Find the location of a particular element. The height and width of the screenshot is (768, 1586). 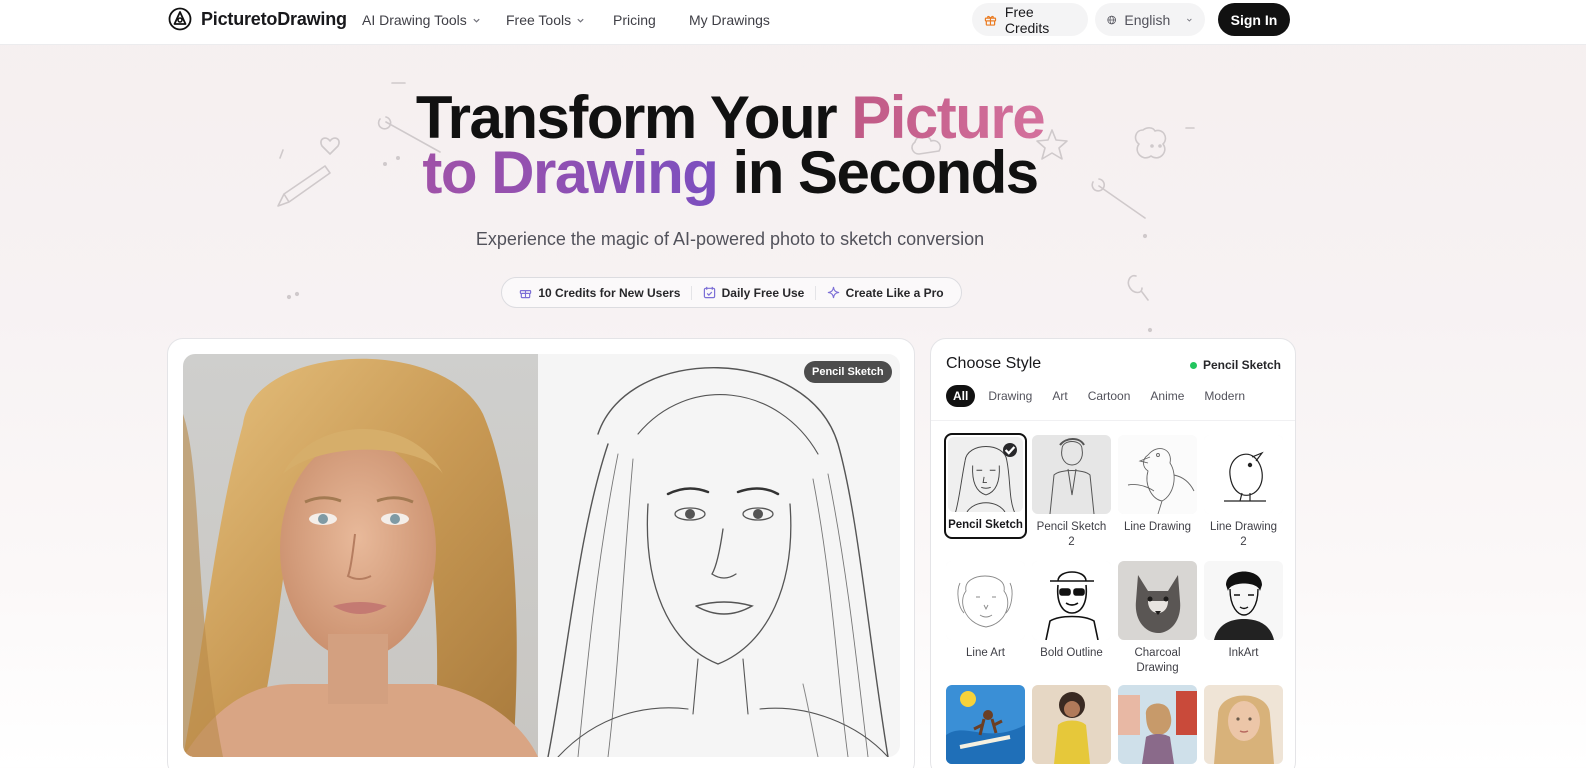

nav-free-tools: Free Tools is located at coordinates (545, 20).